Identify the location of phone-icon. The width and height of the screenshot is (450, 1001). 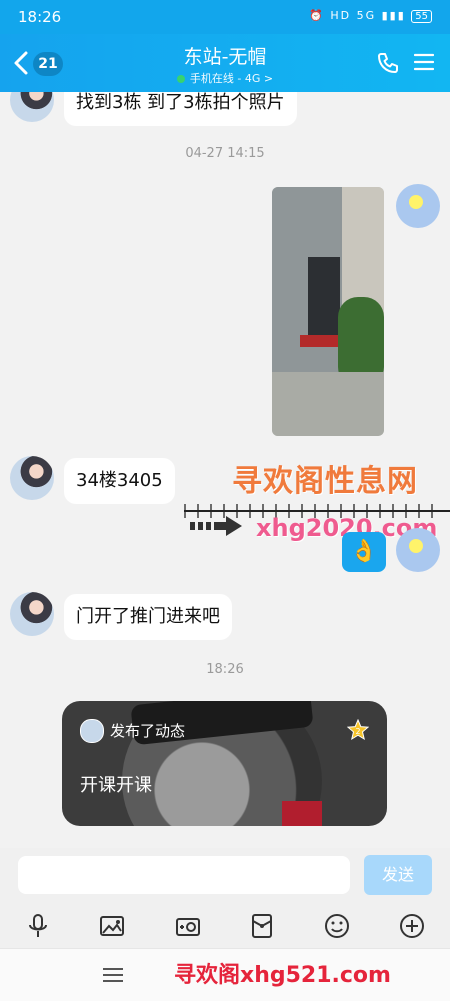
(388, 63).